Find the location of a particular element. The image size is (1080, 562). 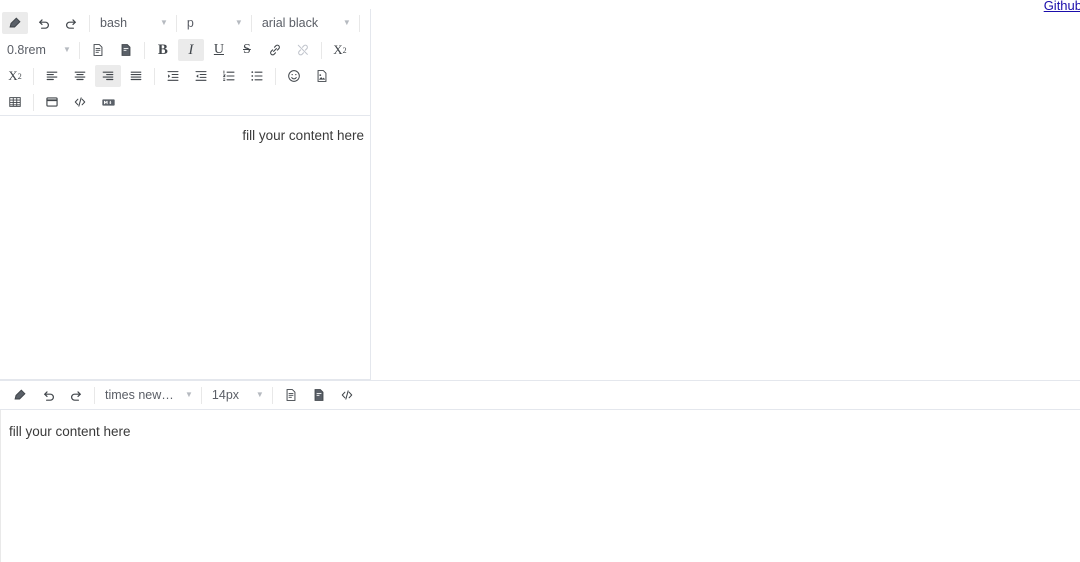

toolbar-row-3: X2 is located at coordinates (185, 76).